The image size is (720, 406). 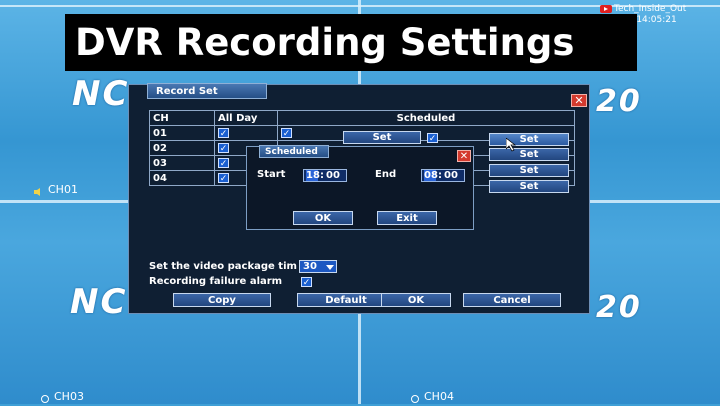 I want to click on row-ch: 04, so click(x=182, y=178).